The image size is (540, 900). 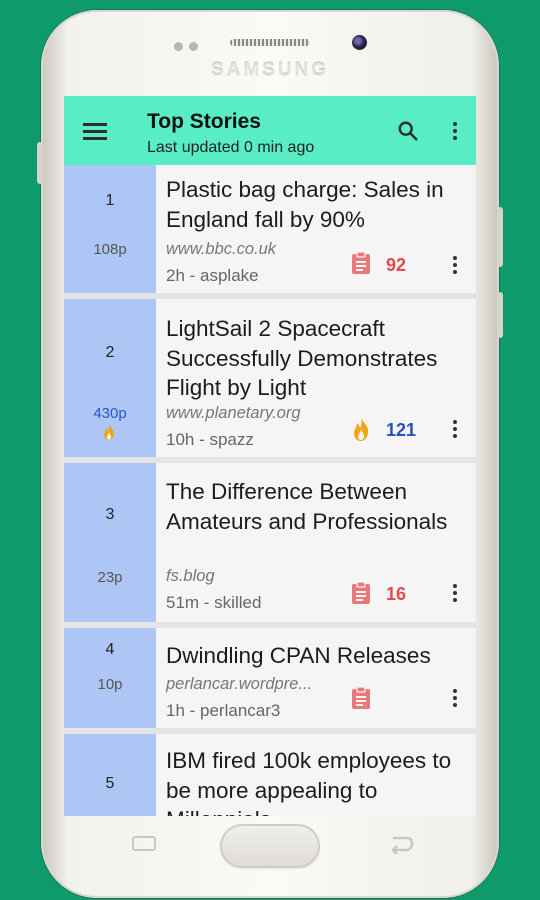 What do you see at coordinates (270, 846) in the screenshot?
I see `home-button` at bounding box center [270, 846].